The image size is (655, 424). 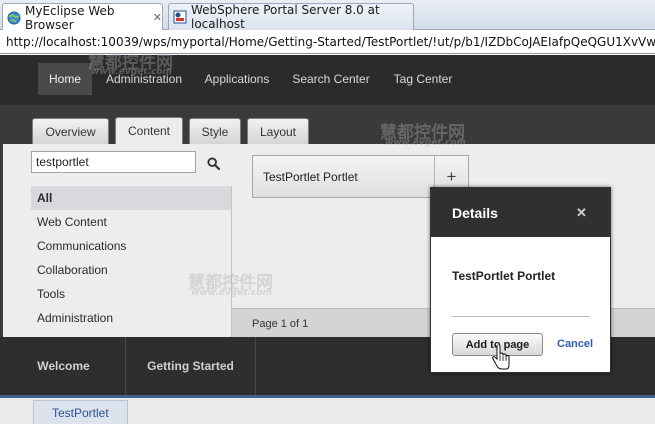 I want to click on nav-item-home: Home, so click(x=65, y=79).